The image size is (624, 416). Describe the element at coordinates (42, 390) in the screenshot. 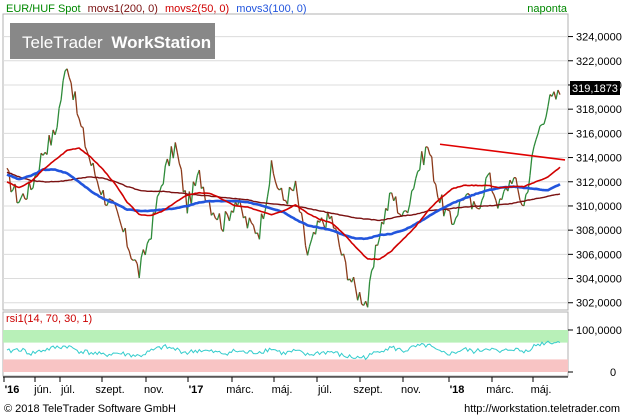

I see `x-axis-label: jún.` at that location.